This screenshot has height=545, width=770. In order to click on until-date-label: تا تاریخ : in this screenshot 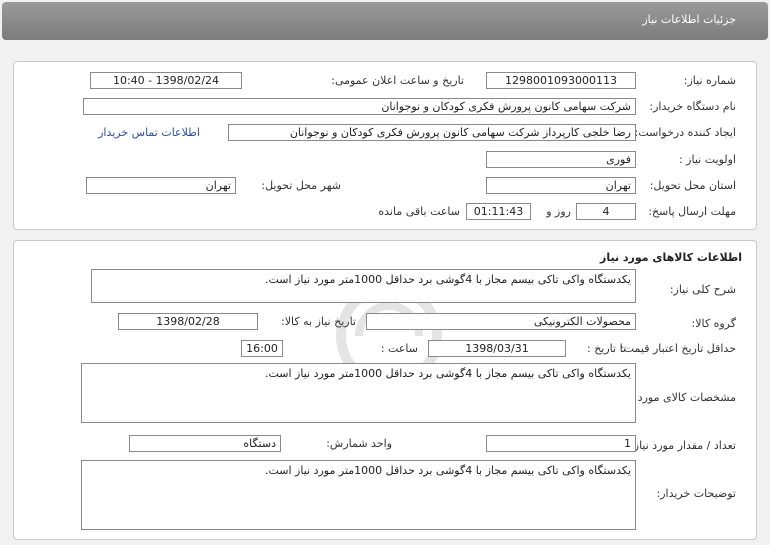, I will do `click(606, 348)`.